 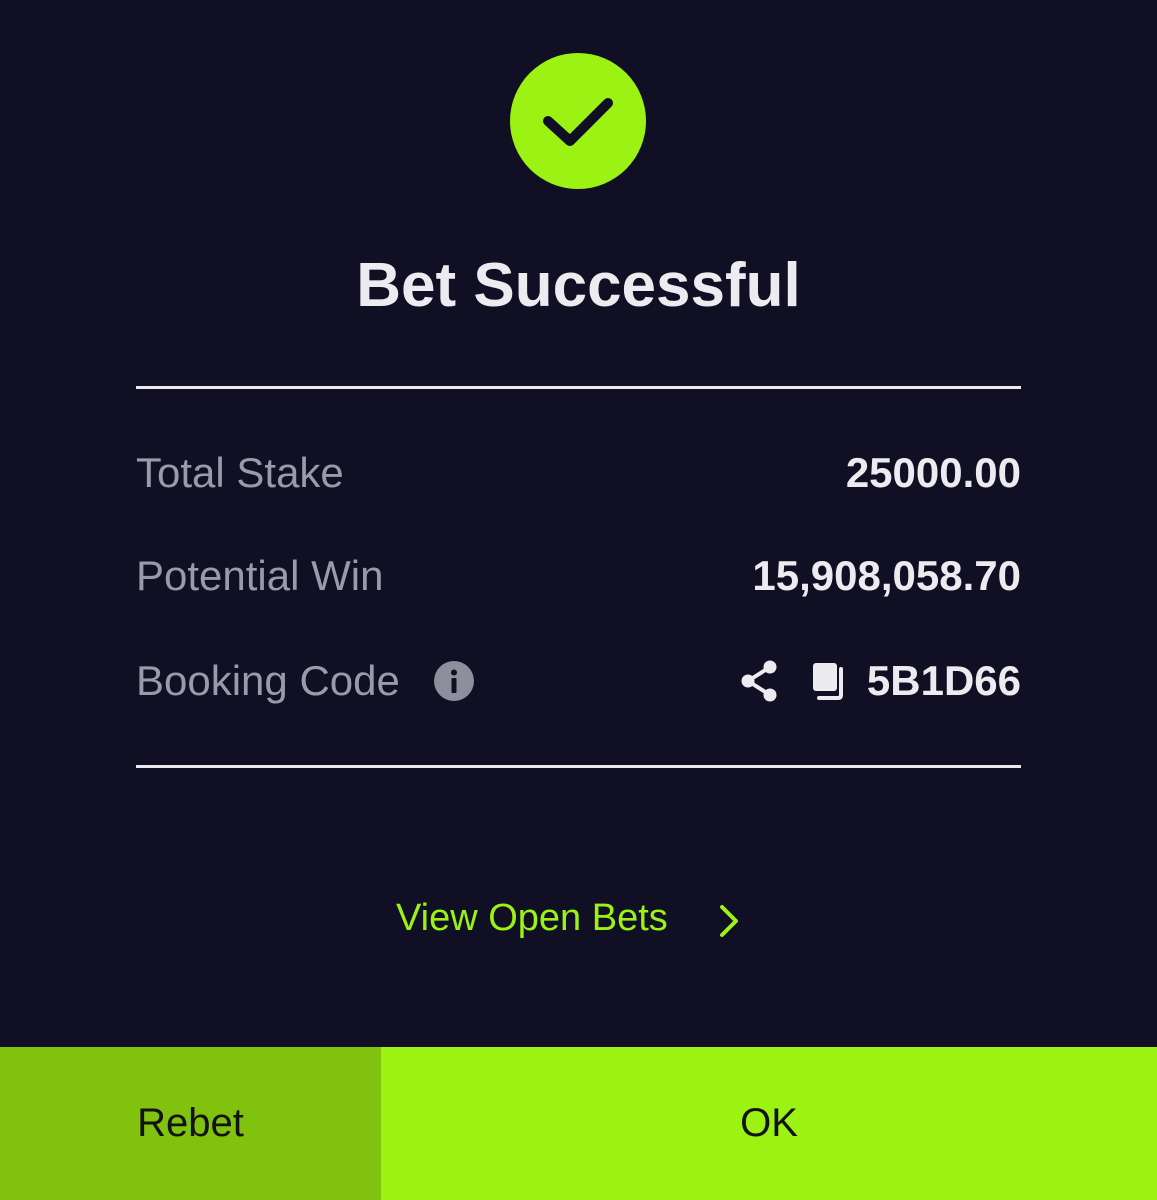 What do you see at coordinates (532, 917) in the screenshot?
I see `view-open-bets-label: View Open Bets` at bounding box center [532, 917].